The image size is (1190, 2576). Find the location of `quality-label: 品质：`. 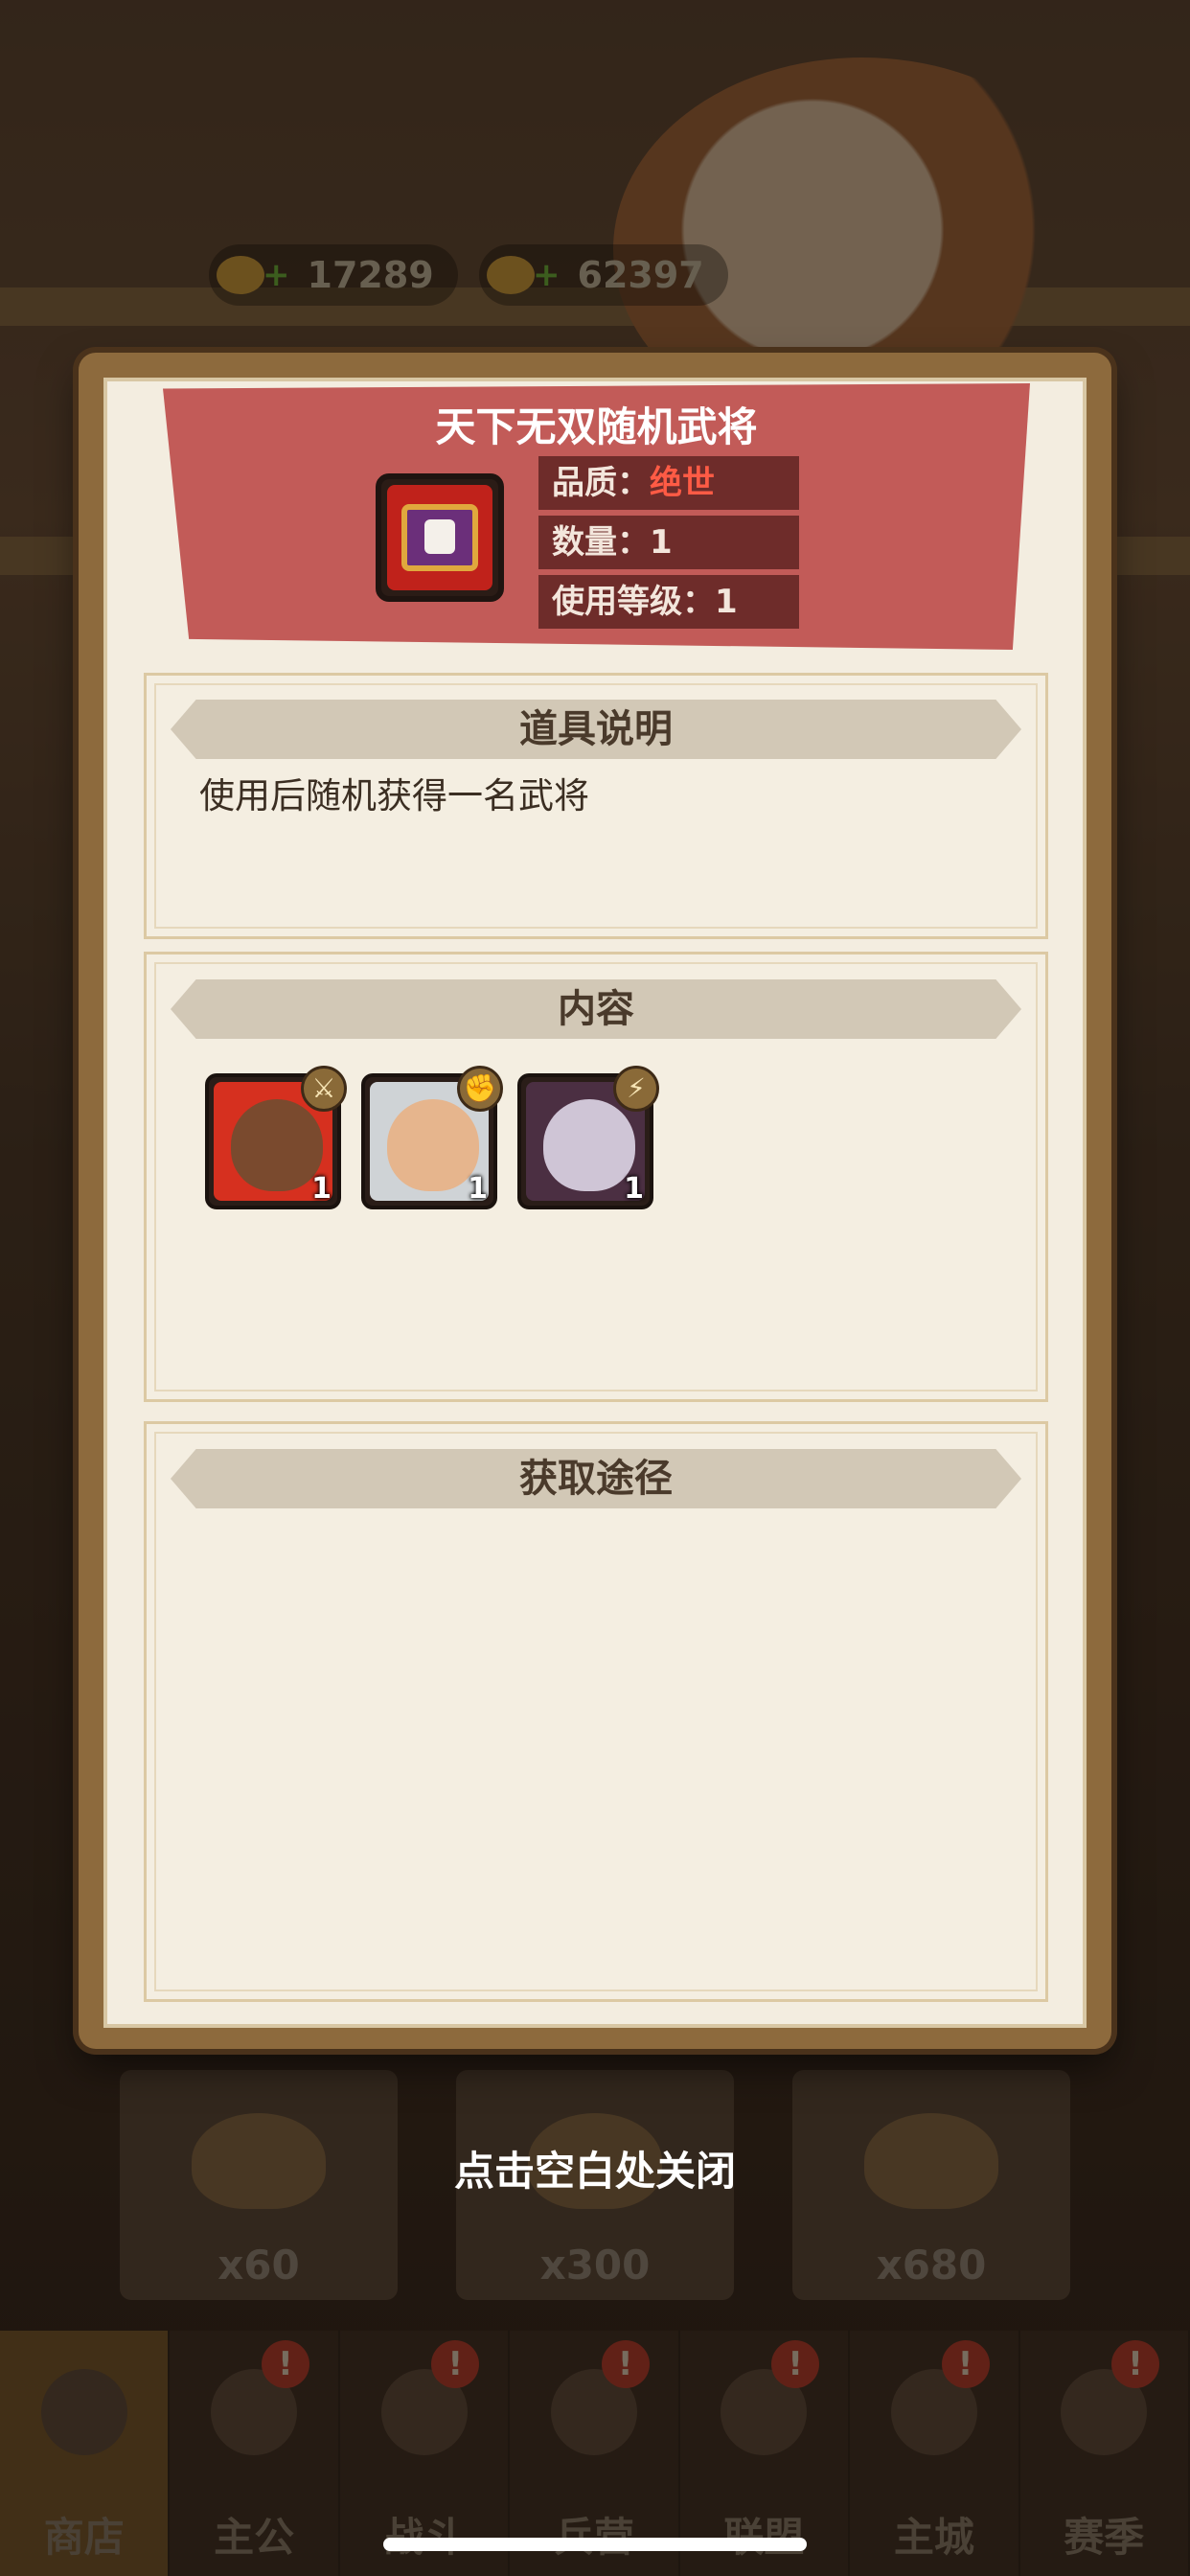

quality-label: 品质： is located at coordinates (601, 483).